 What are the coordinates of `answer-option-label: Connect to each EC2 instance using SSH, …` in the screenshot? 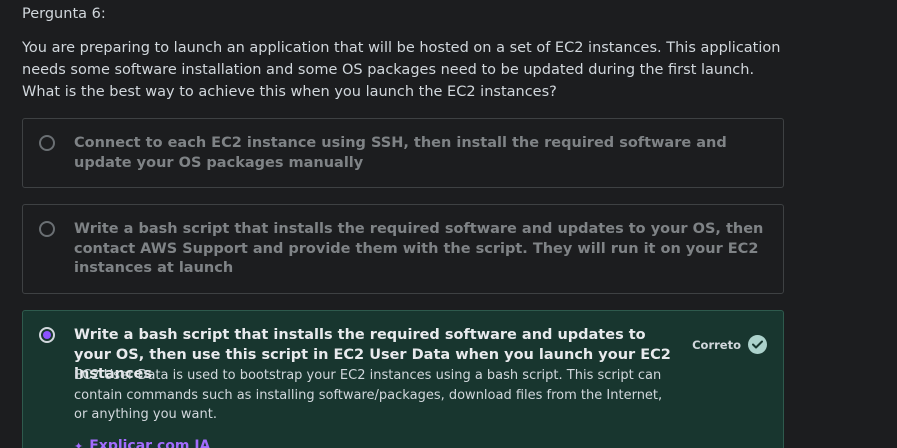 It's located at (400, 153).